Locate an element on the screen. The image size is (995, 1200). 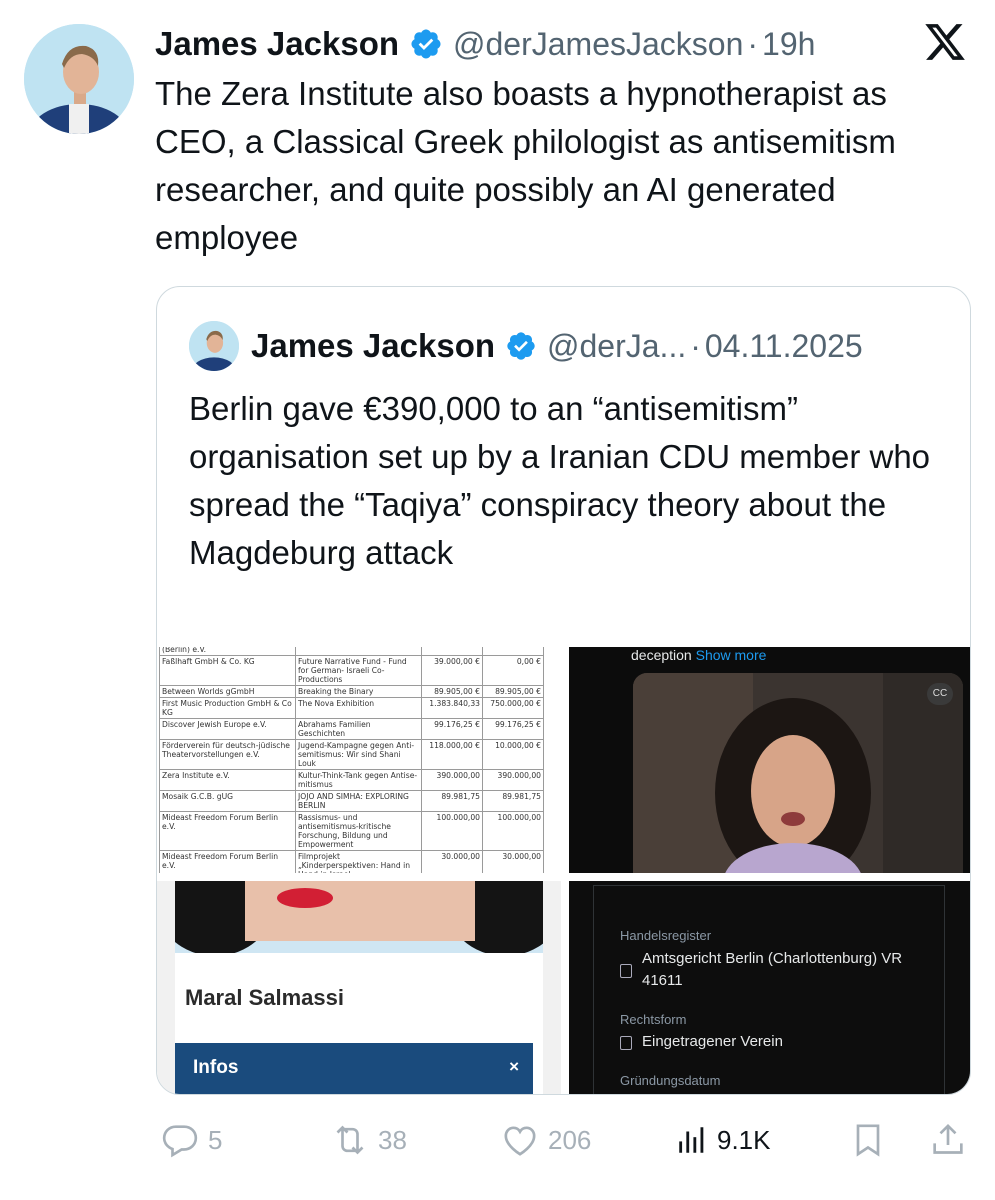
quoted-author-name: James Jackson is located at coordinates (373, 345).